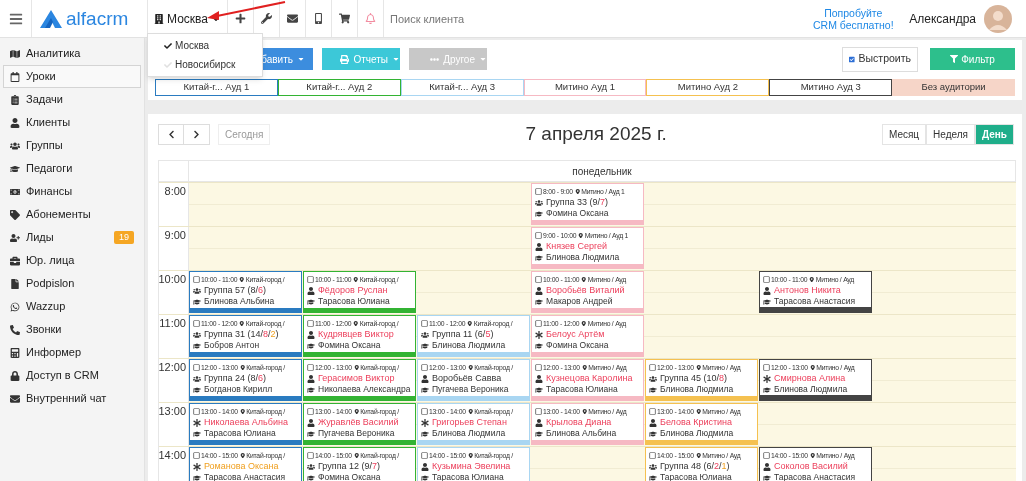  Describe the element at coordinates (72, 214) in the screenshot. I see `sidebar-item: Абонементы` at that location.